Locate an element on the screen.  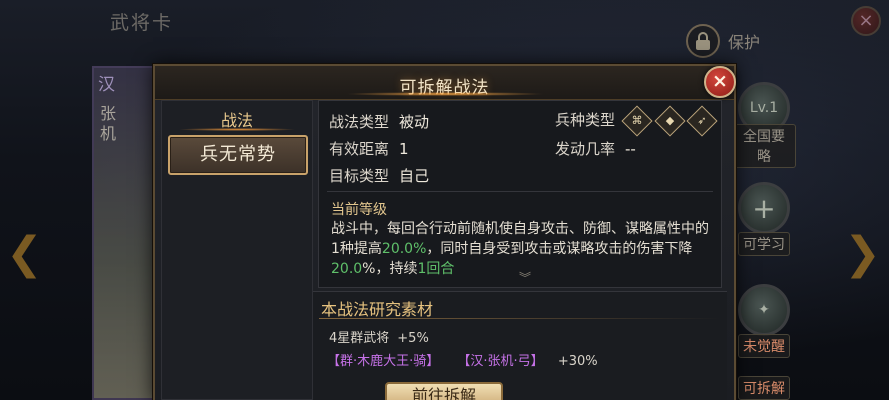
scroll-down-icon: ︾ is located at coordinates (525, 278).